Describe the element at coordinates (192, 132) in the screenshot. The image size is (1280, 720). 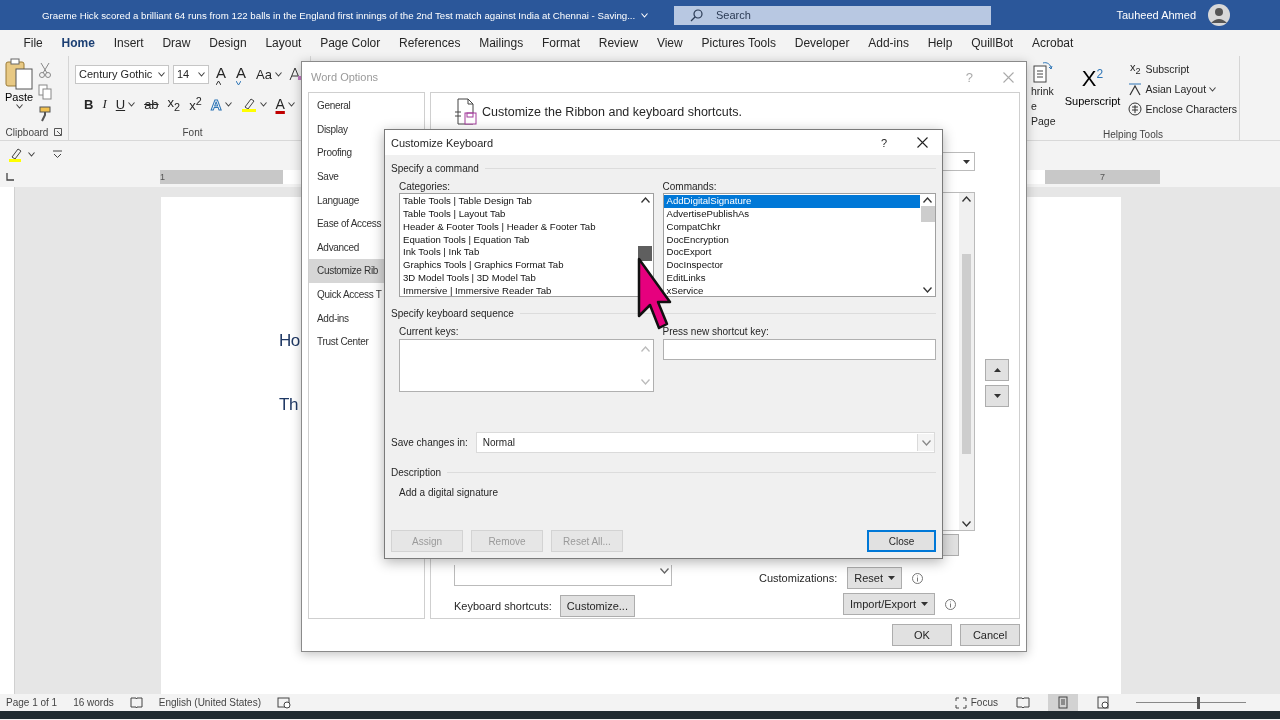
I see `group-label: Font` at that location.